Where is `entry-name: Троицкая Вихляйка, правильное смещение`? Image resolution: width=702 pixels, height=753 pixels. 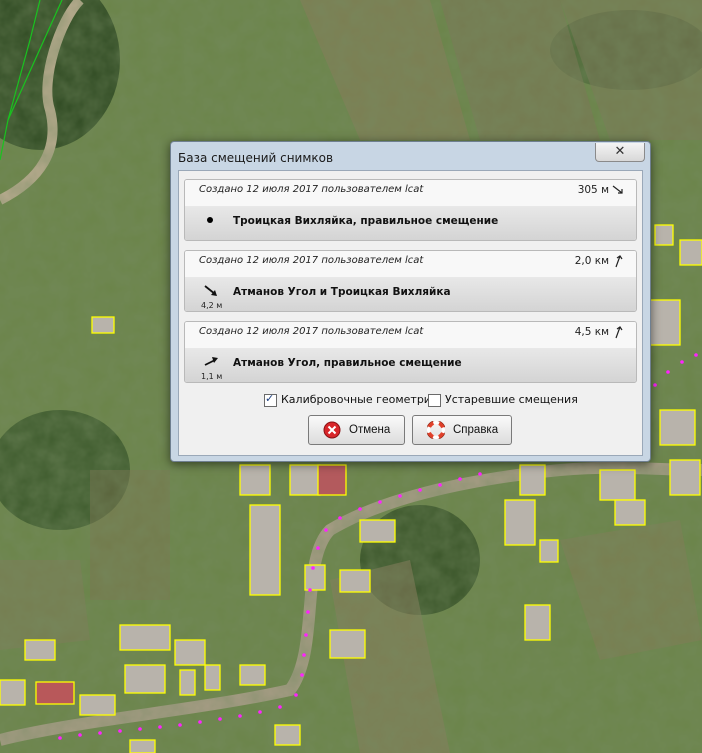 entry-name: Троицкая Вихляйка, правильное смещение is located at coordinates (366, 221).